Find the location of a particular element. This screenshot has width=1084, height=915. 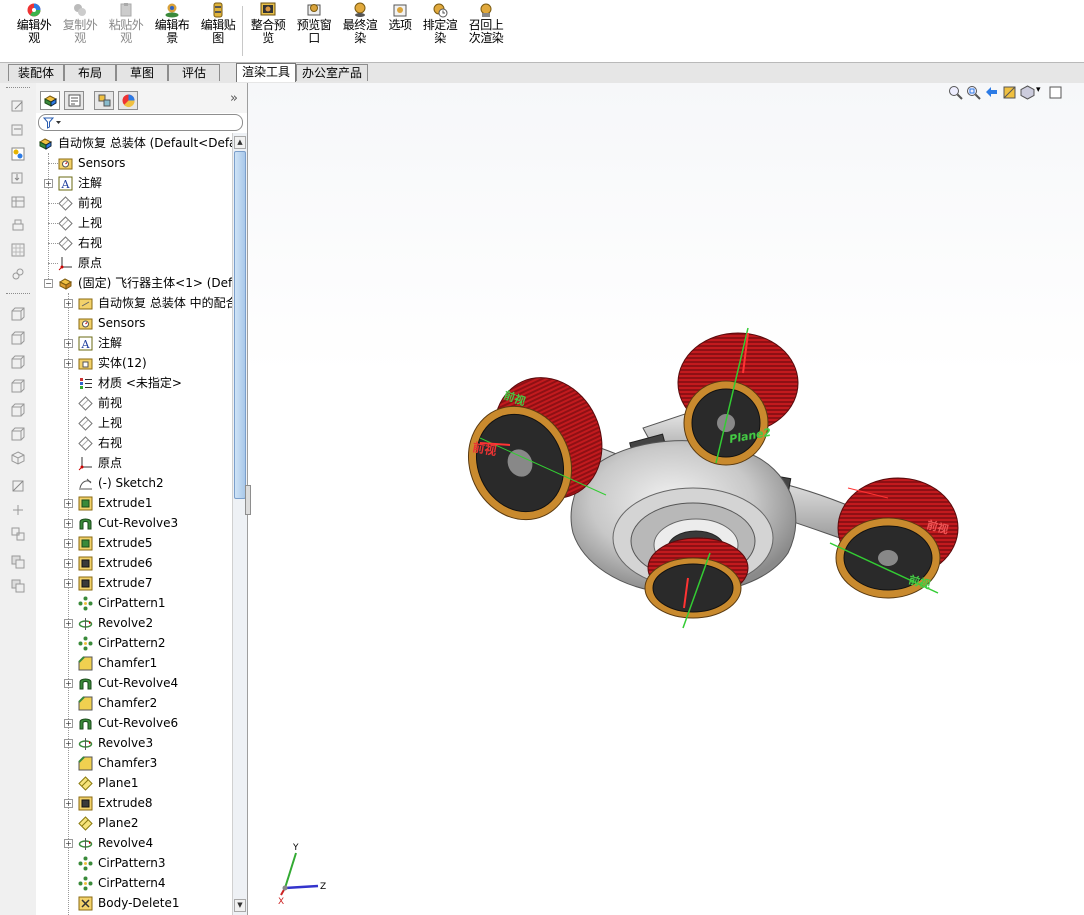

svg-text: A is located at coordinates (86, 344).